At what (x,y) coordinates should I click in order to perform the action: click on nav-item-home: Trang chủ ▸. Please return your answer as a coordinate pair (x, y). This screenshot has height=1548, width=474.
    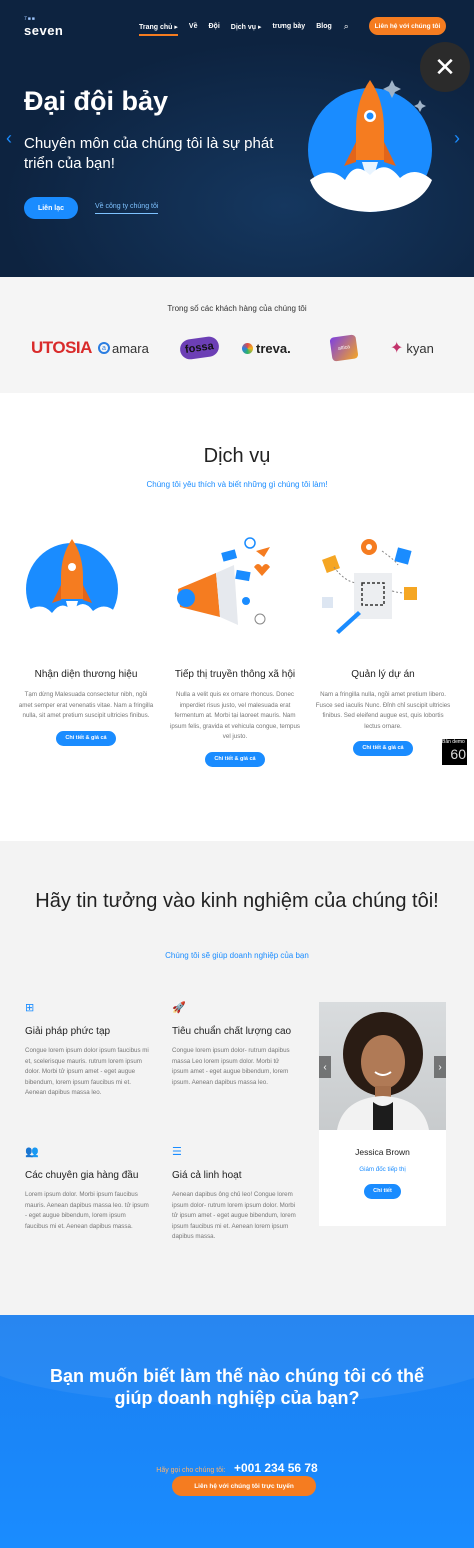
    Looking at the image, I should click on (158, 29).